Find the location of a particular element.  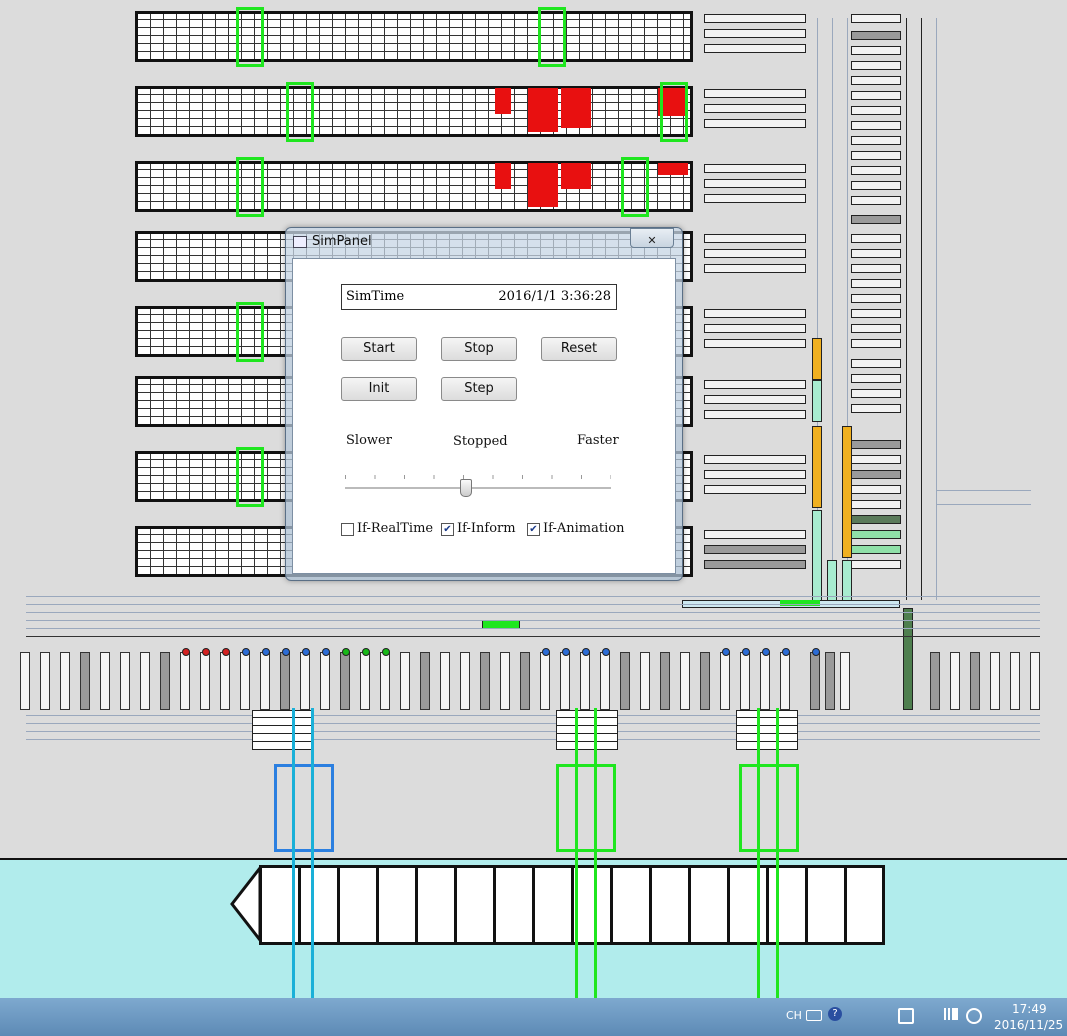

speed-status: Stopped is located at coordinates (480, 441).